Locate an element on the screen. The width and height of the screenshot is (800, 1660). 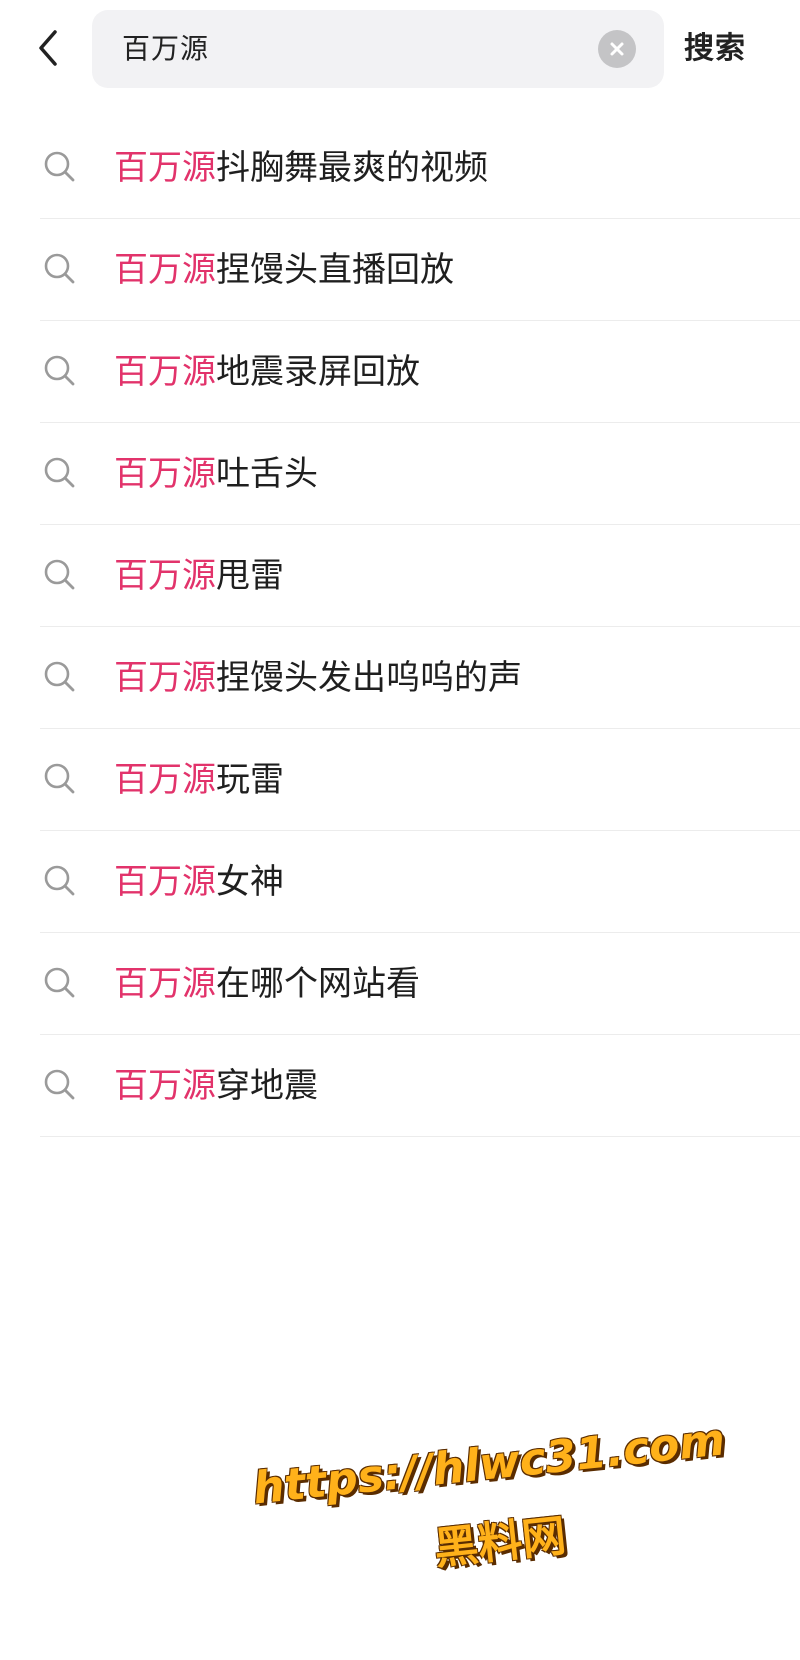
suggestion-rest: 捏馒头直播回放 is located at coordinates (335, 270).